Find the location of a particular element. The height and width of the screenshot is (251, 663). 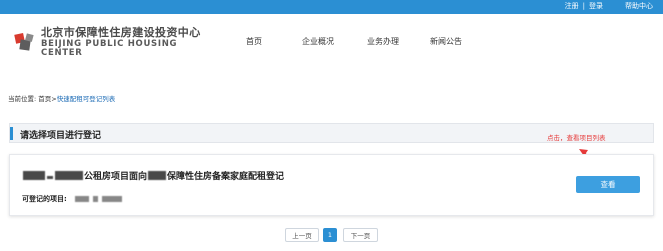

nav-business: 业务办理 is located at coordinates (383, 41).